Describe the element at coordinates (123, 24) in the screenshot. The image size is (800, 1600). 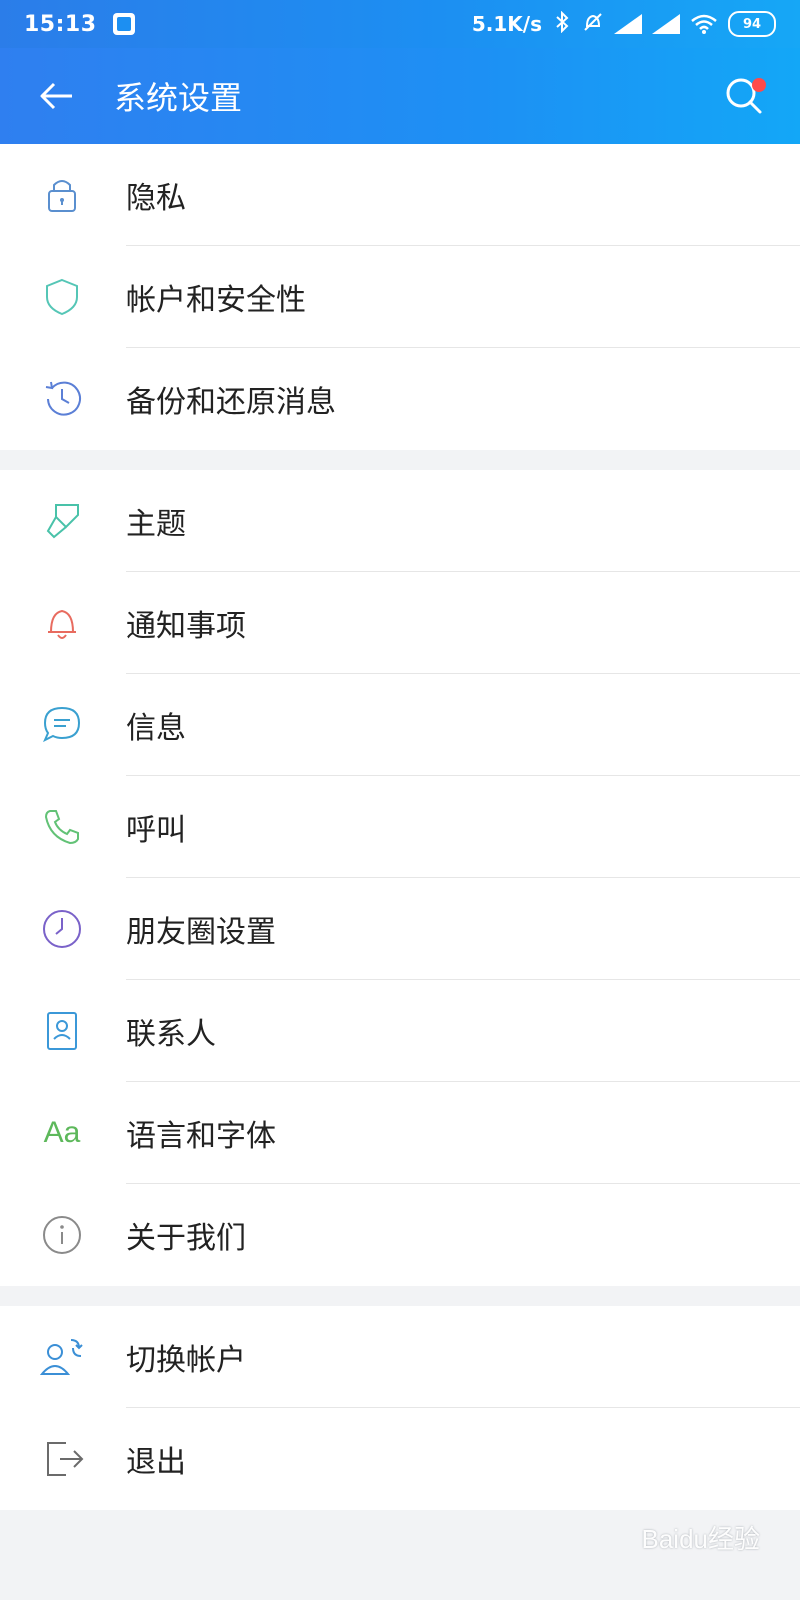
I see `app-notification-icon` at that location.